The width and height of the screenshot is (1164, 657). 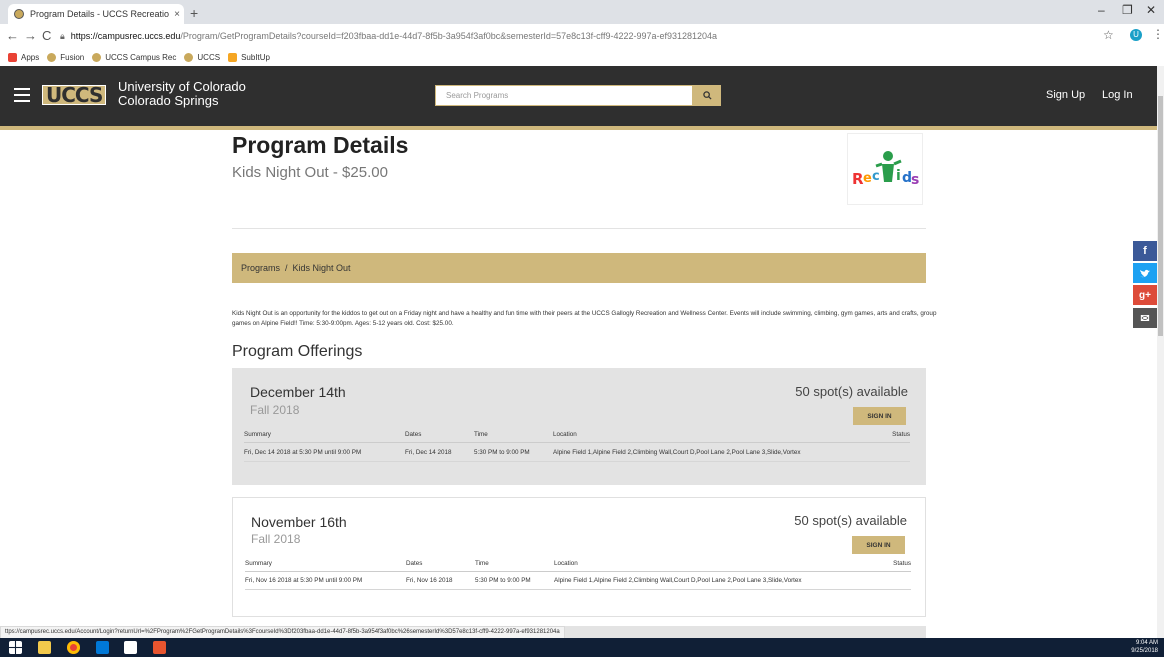 I want to click on bookmark-uccs-campus-rec: UCCS Campus Rec, so click(x=134, y=57).